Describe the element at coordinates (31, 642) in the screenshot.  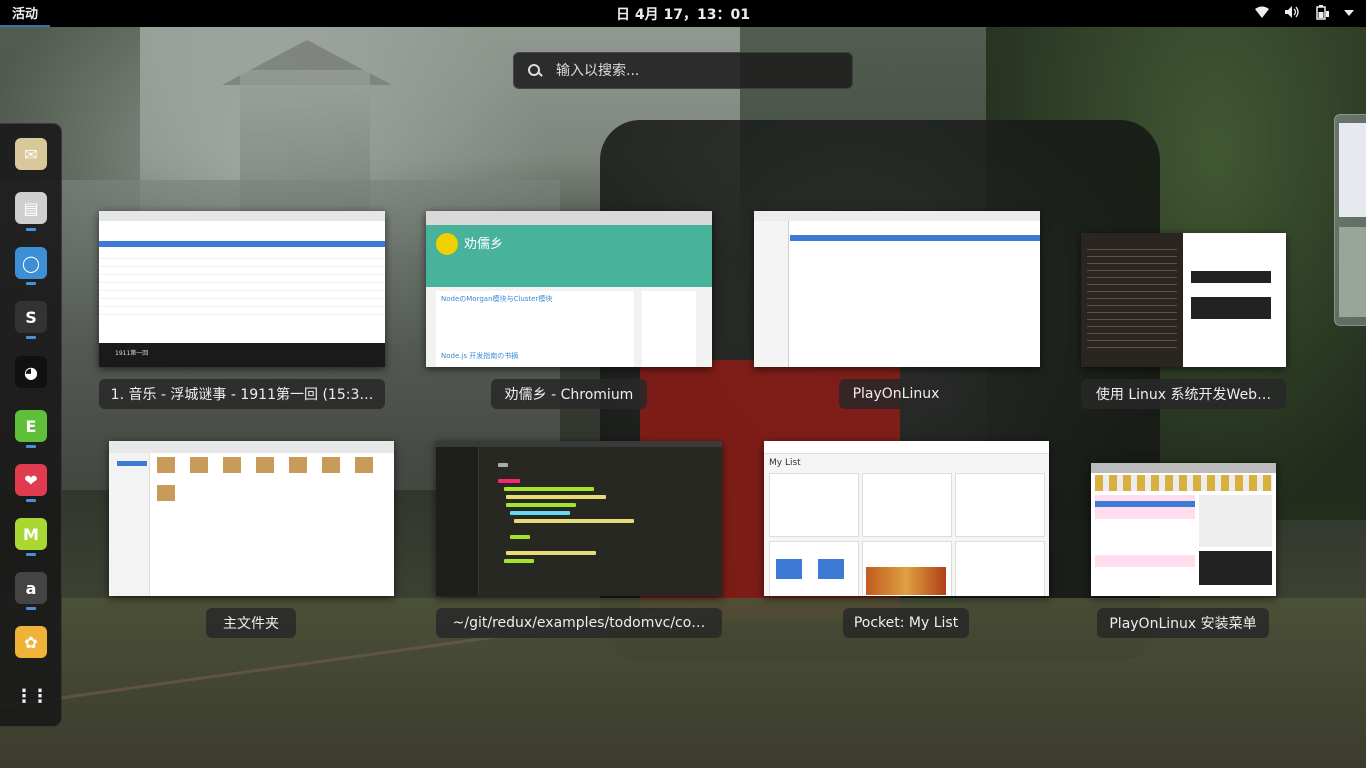
I see `playonlinux-app-icon: ✿` at that location.